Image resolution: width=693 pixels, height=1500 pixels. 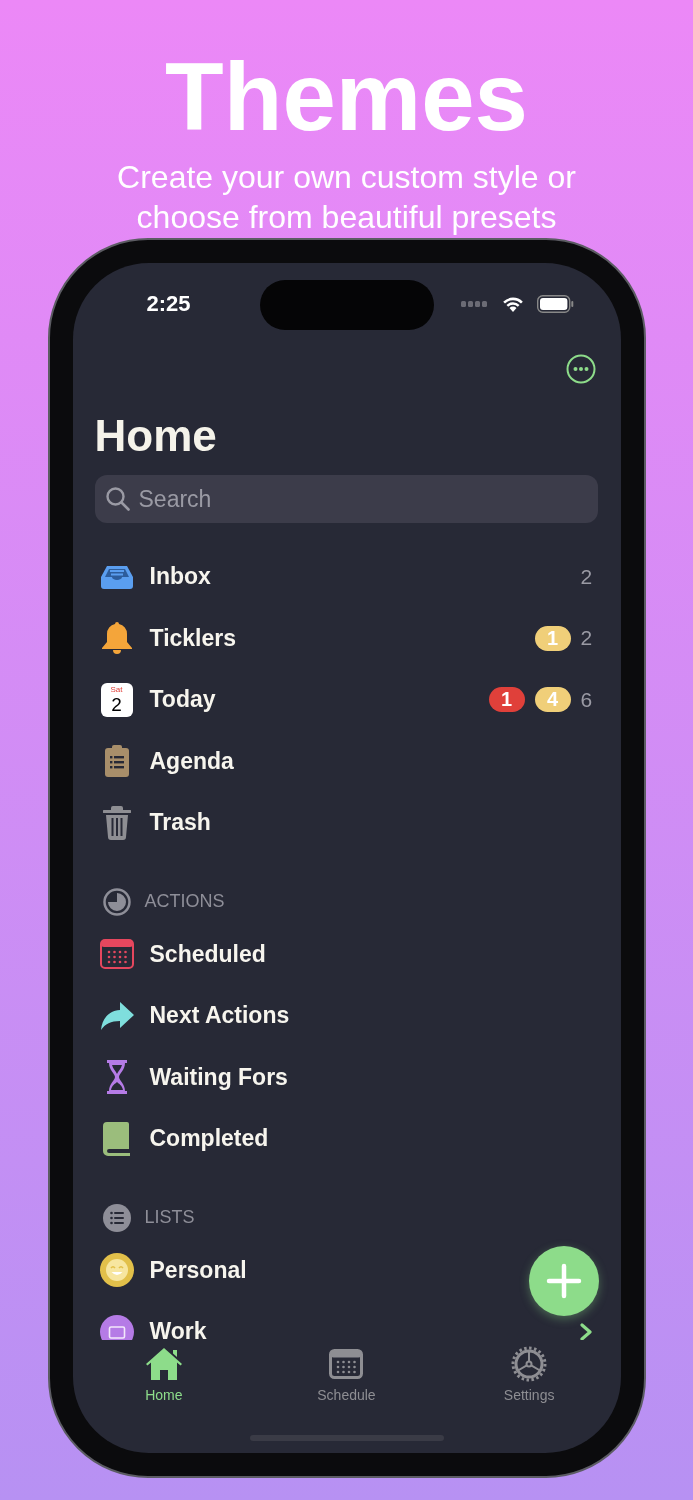 What do you see at coordinates (585, 1330) in the screenshot?
I see `chevron-icon` at bounding box center [585, 1330].